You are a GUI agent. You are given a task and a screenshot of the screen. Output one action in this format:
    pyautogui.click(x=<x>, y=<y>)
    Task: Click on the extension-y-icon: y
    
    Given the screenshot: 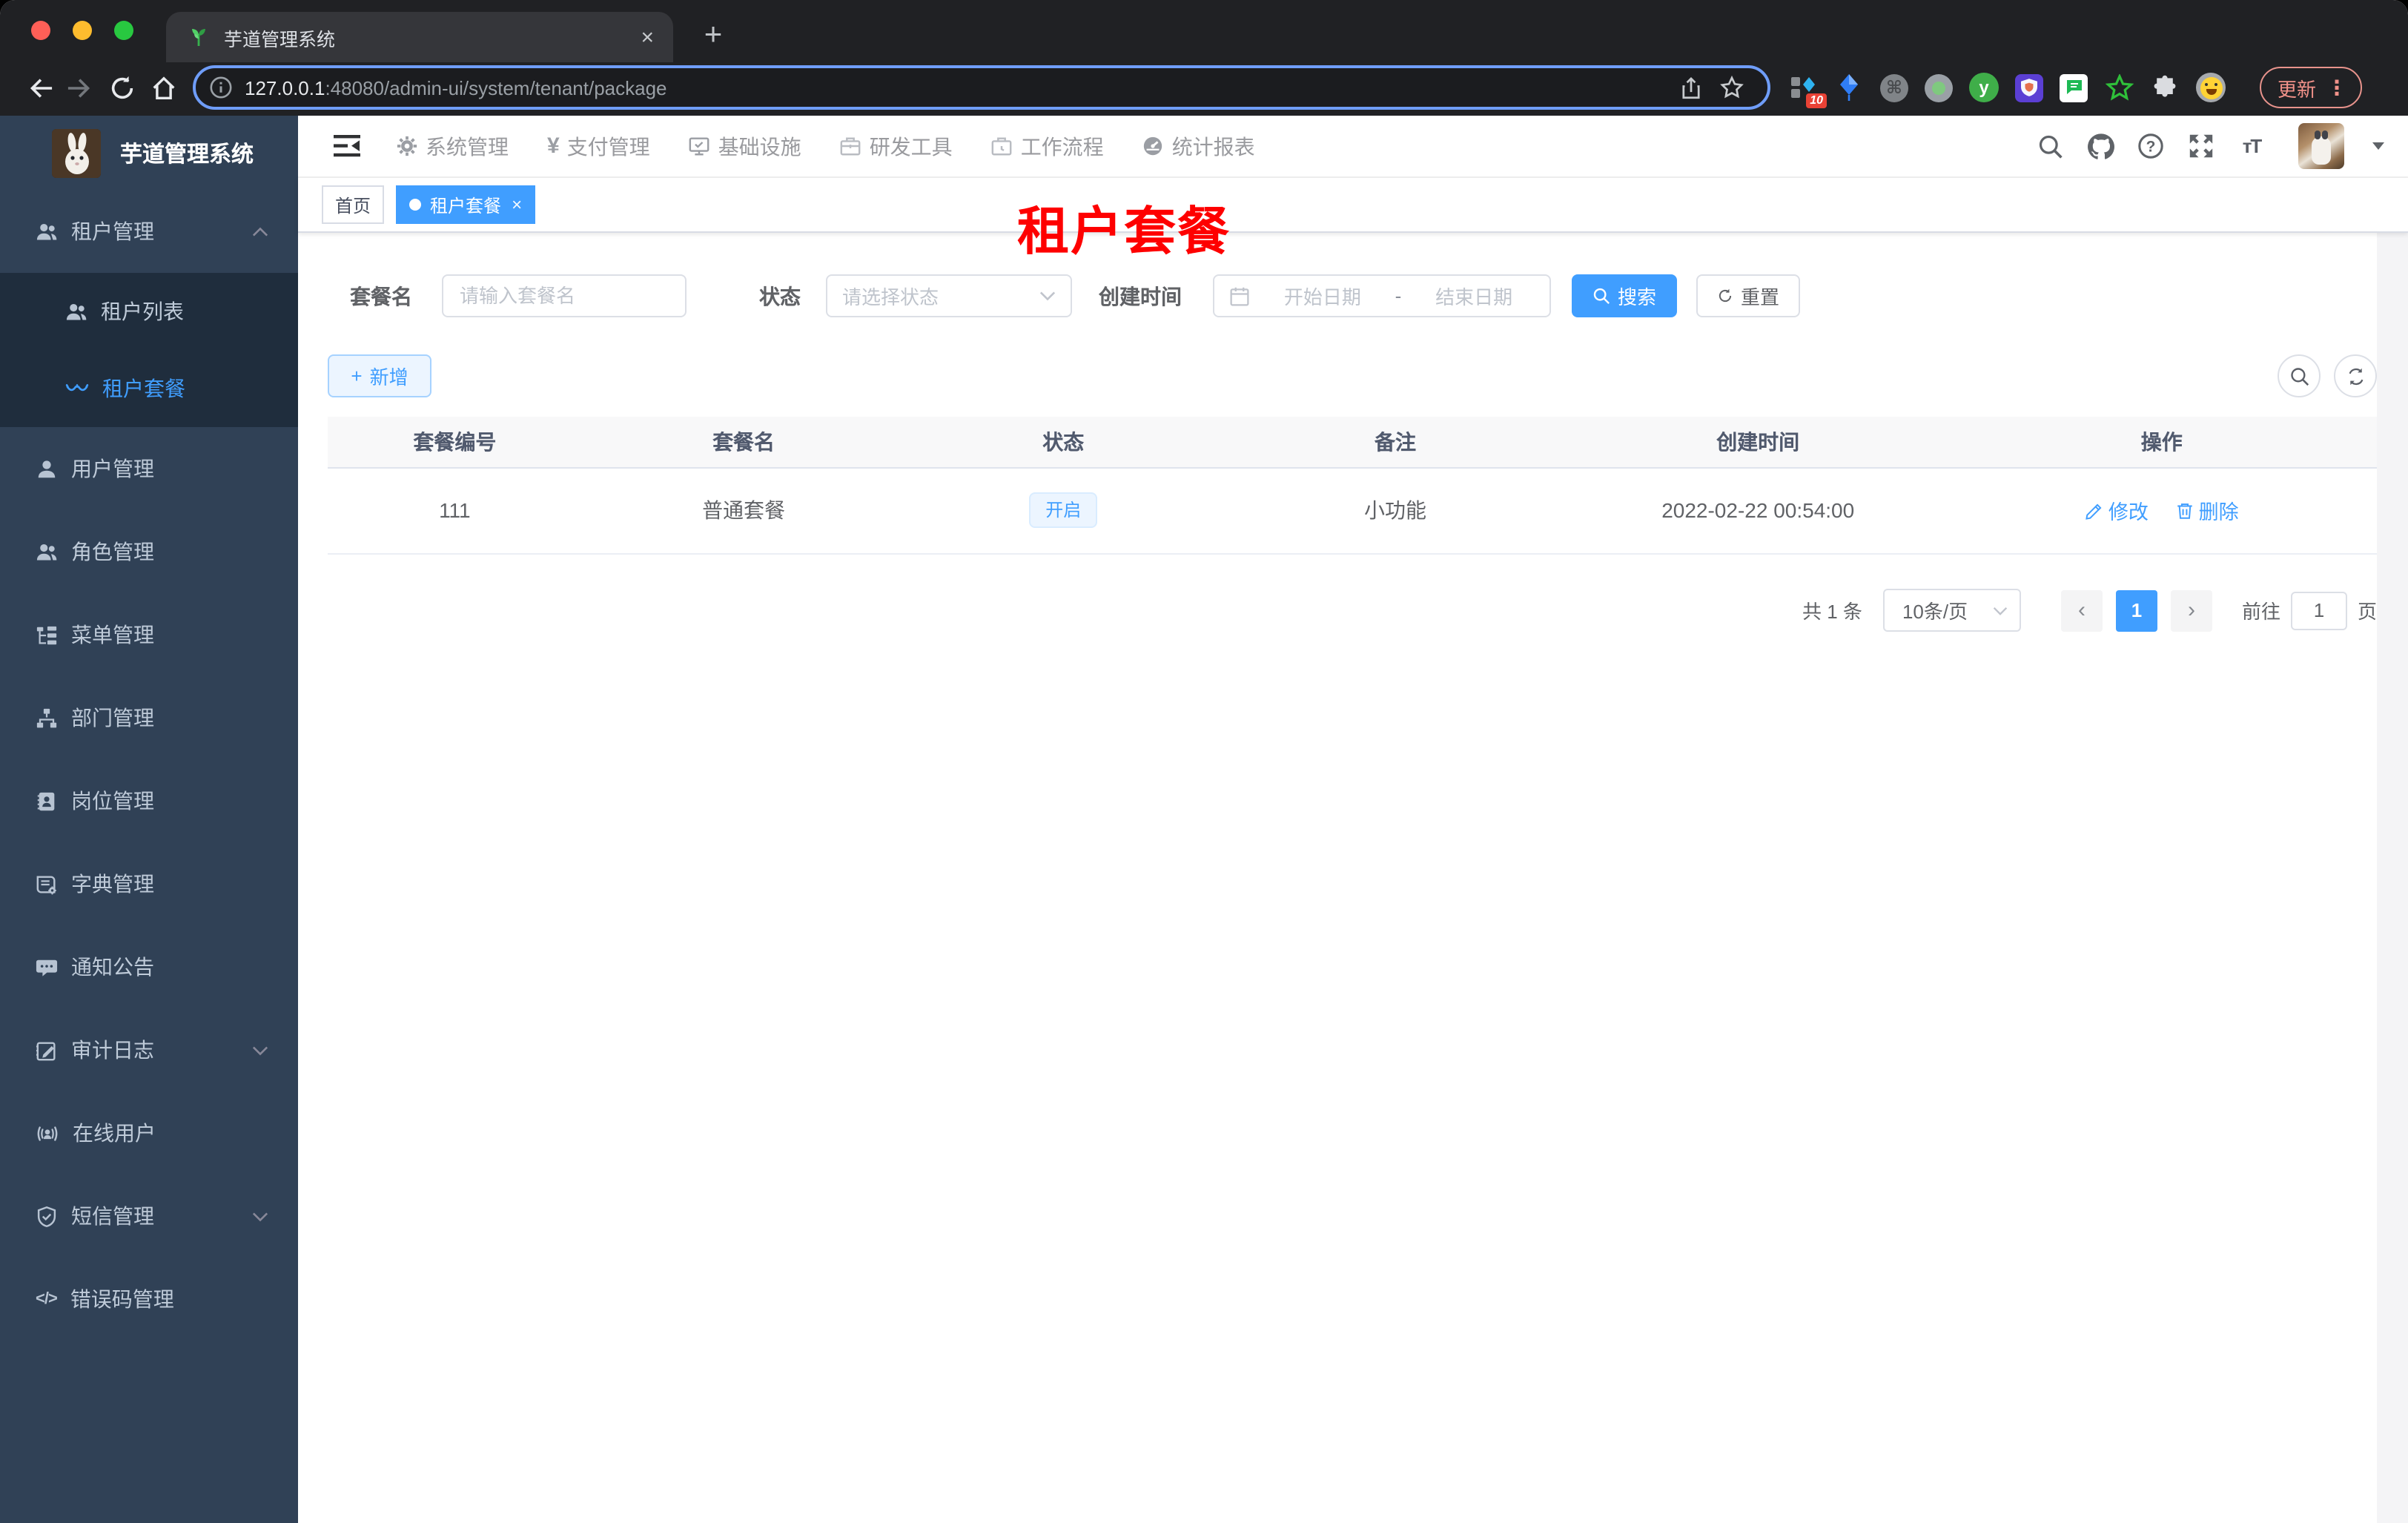 What is the action you would take?
    pyautogui.click(x=1984, y=88)
    